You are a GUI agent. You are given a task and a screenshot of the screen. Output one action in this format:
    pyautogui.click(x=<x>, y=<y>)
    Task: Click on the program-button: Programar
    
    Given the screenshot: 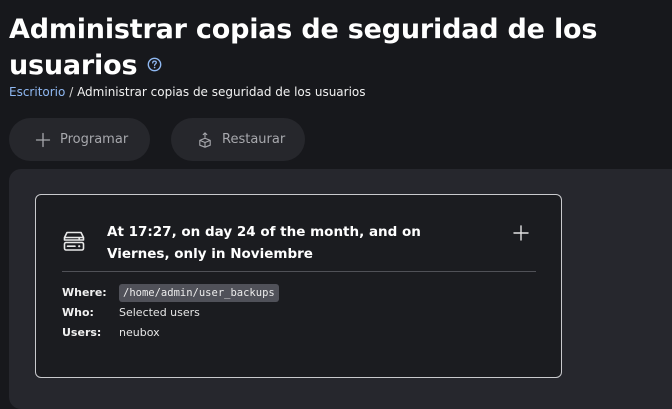 What is the action you would take?
    pyautogui.click(x=79, y=139)
    